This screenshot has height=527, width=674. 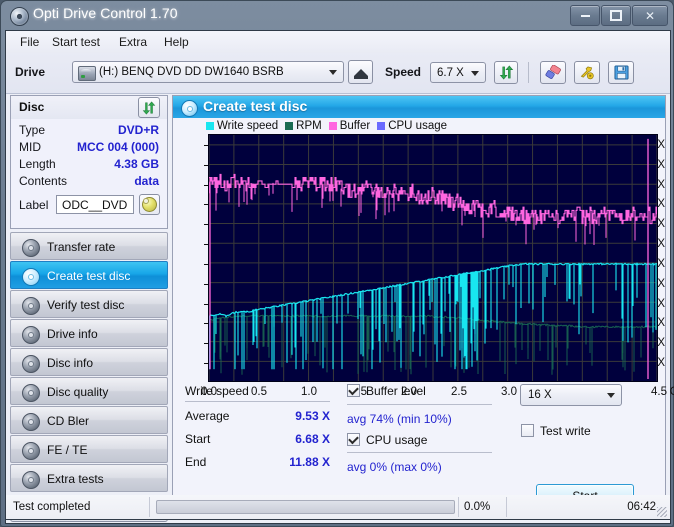 What do you see at coordinates (52, 507) in the screenshot?
I see `status-message: Test completed` at bounding box center [52, 507].